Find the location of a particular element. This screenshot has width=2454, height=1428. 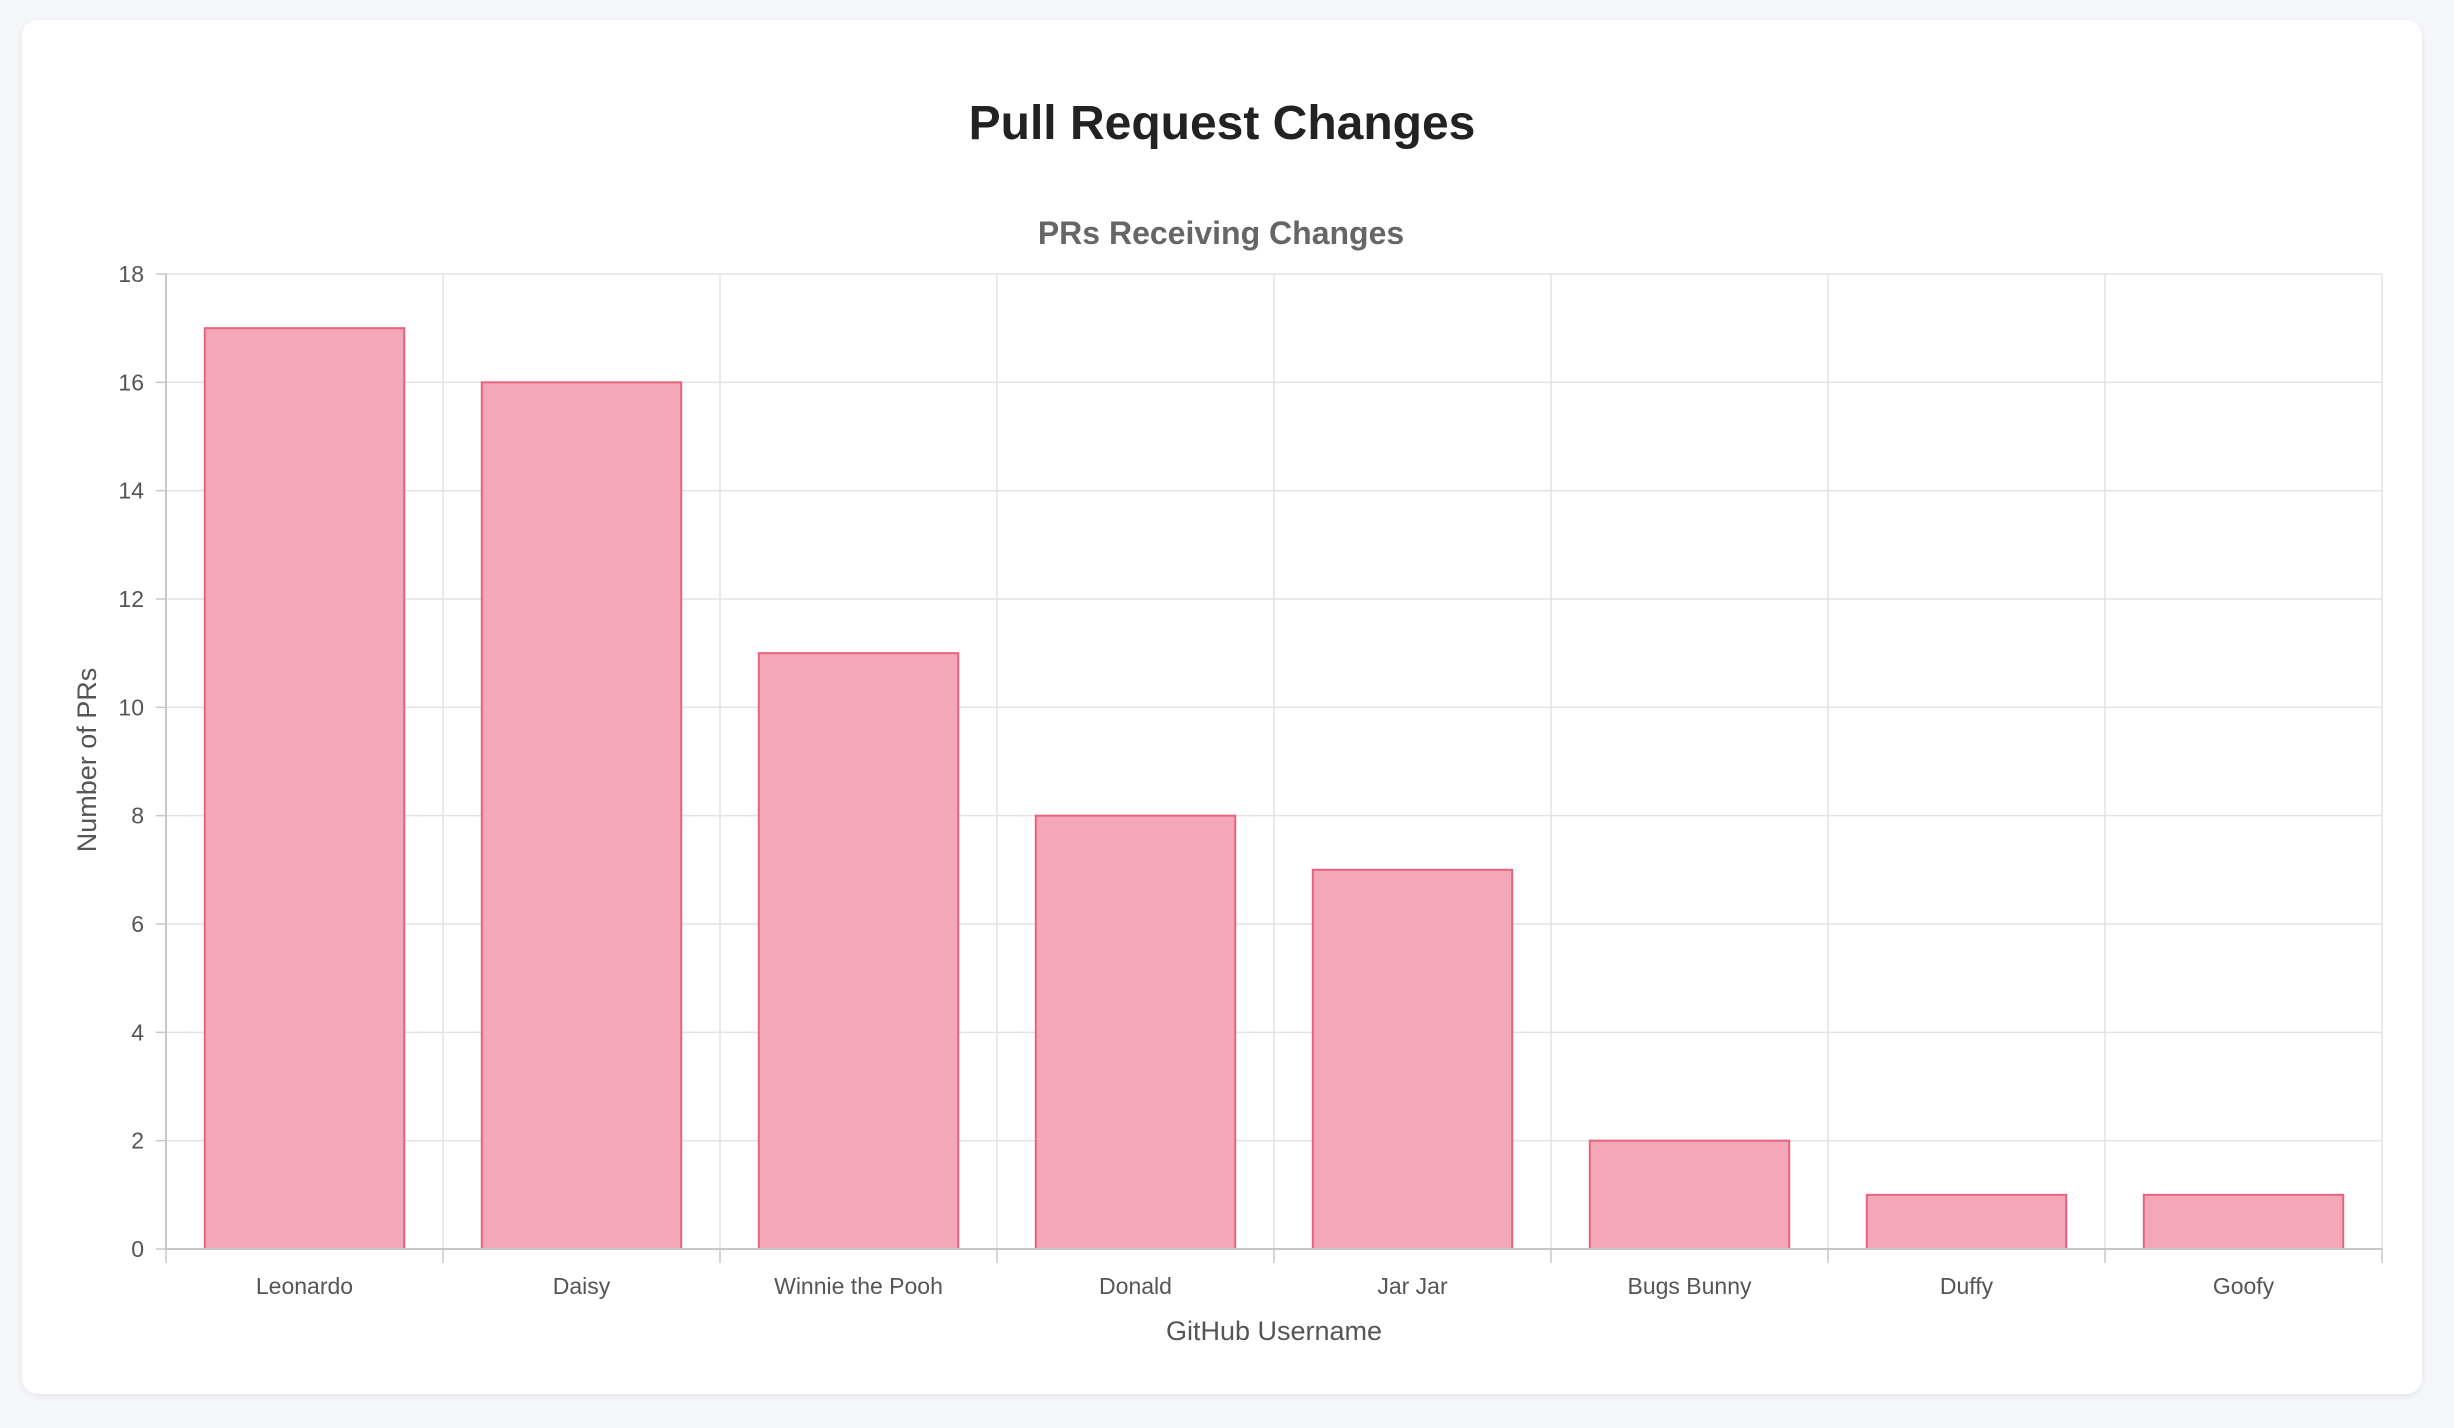

y-tick-label: 16 is located at coordinates (131, 382).